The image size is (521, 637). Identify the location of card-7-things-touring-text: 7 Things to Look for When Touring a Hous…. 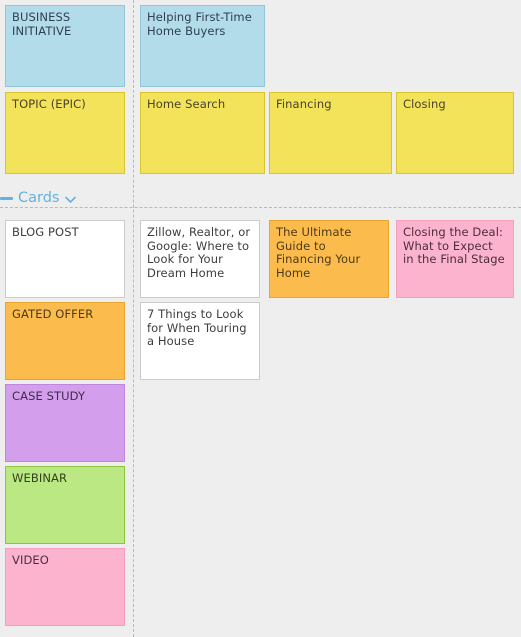
(197, 327).